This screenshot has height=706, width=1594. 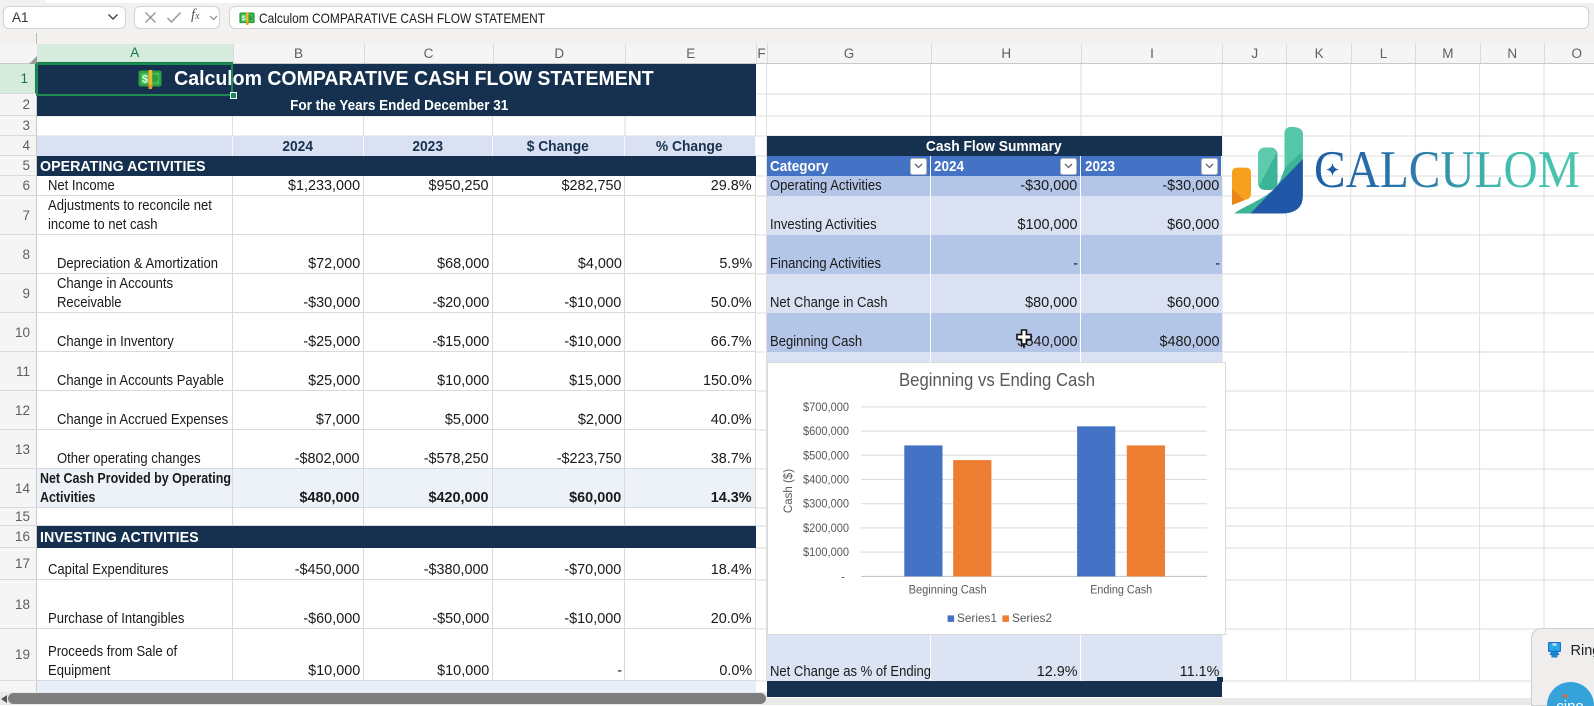 What do you see at coordinates (826, 456) in the screenshot?
I see `svg-text: $500,000` at bounding box center [826, 456].